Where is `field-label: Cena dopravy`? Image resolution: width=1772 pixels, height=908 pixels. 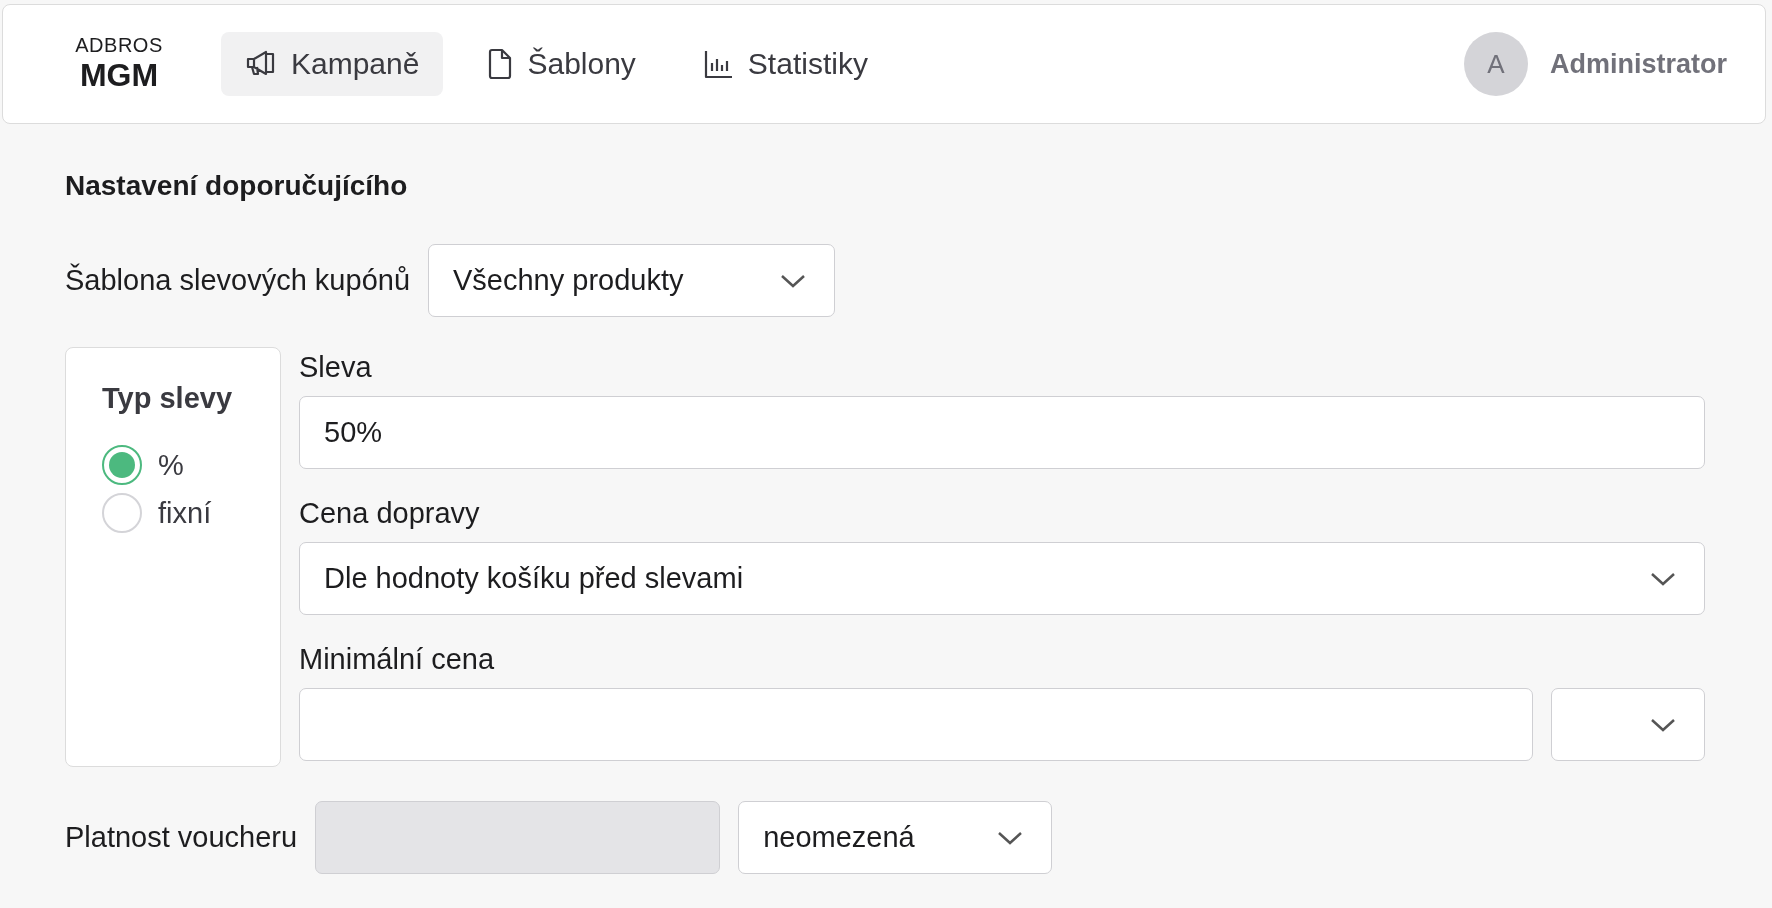
field-label: Cena dopravy is located at coordinates (390, 513).